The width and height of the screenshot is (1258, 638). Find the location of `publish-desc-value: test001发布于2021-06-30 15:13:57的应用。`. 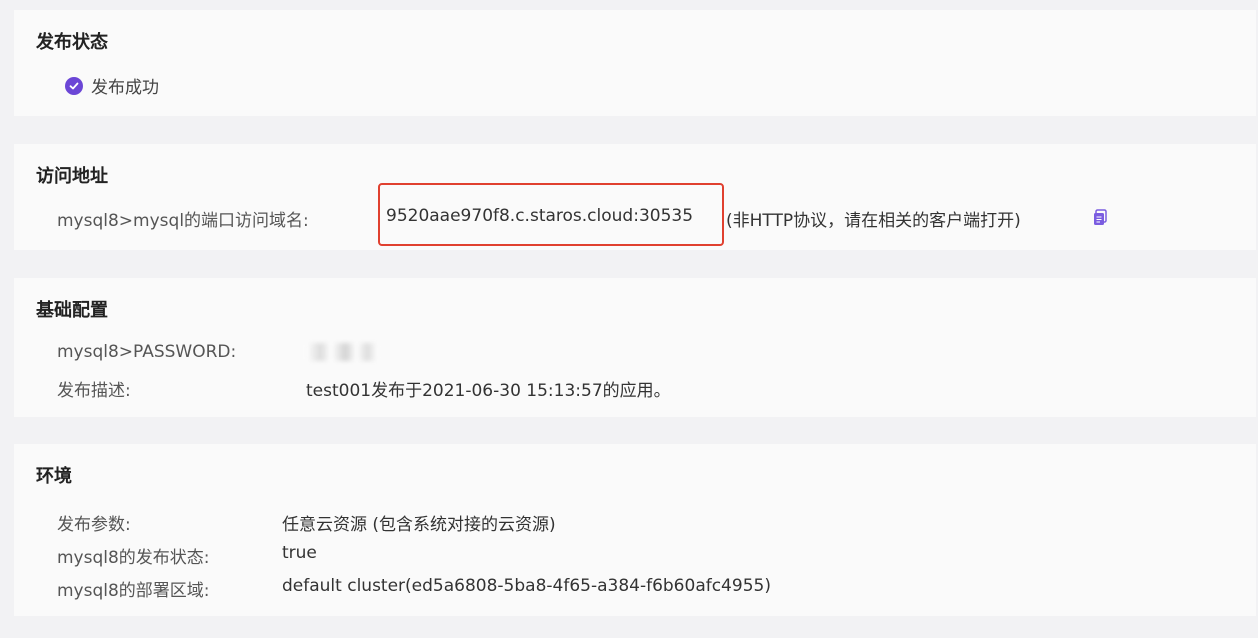

publish-desc-value: test001发布于2021-06-30 15:13:57的应用。 is located at coordinates (488, 391).